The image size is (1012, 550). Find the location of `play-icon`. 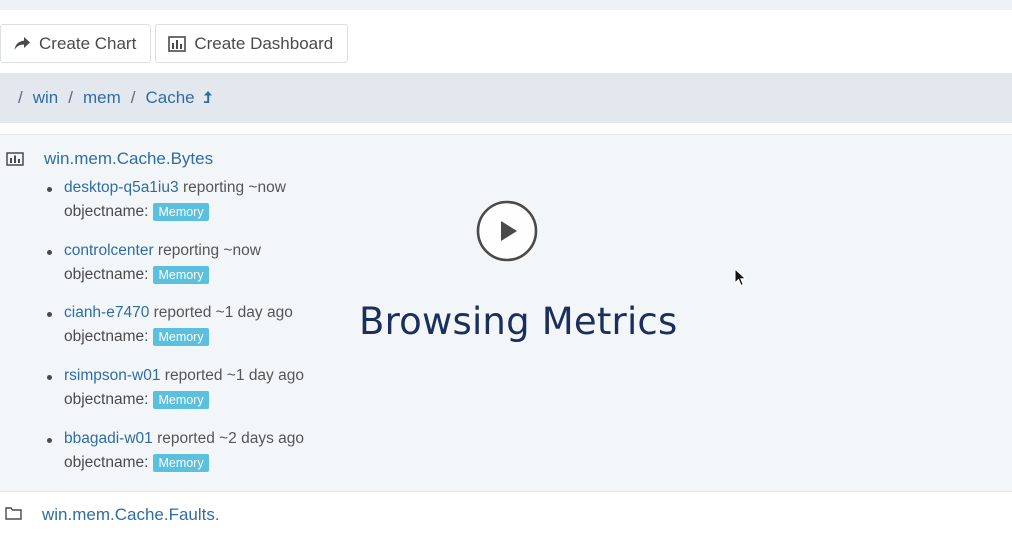

play-icon is located at coordinates (507, 233).